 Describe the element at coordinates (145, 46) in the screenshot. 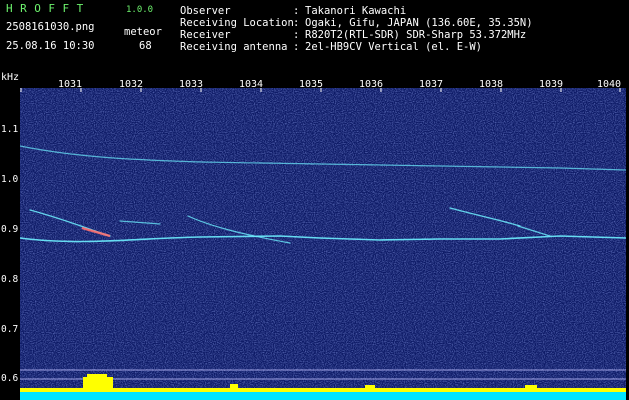

I see `meteor-count: 68` at that location.